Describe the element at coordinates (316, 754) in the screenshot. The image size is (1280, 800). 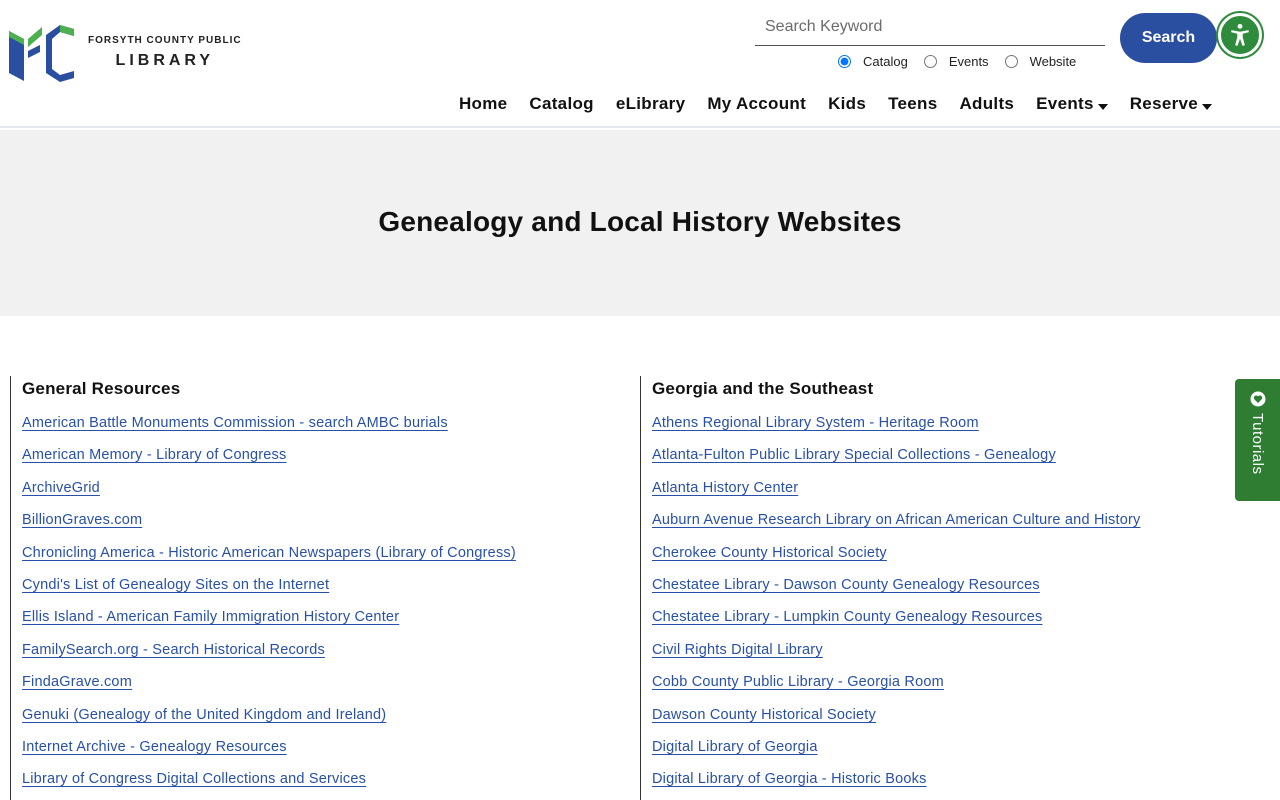
I see `list-item: Internet Archive - Genealogy Resources` at that location.